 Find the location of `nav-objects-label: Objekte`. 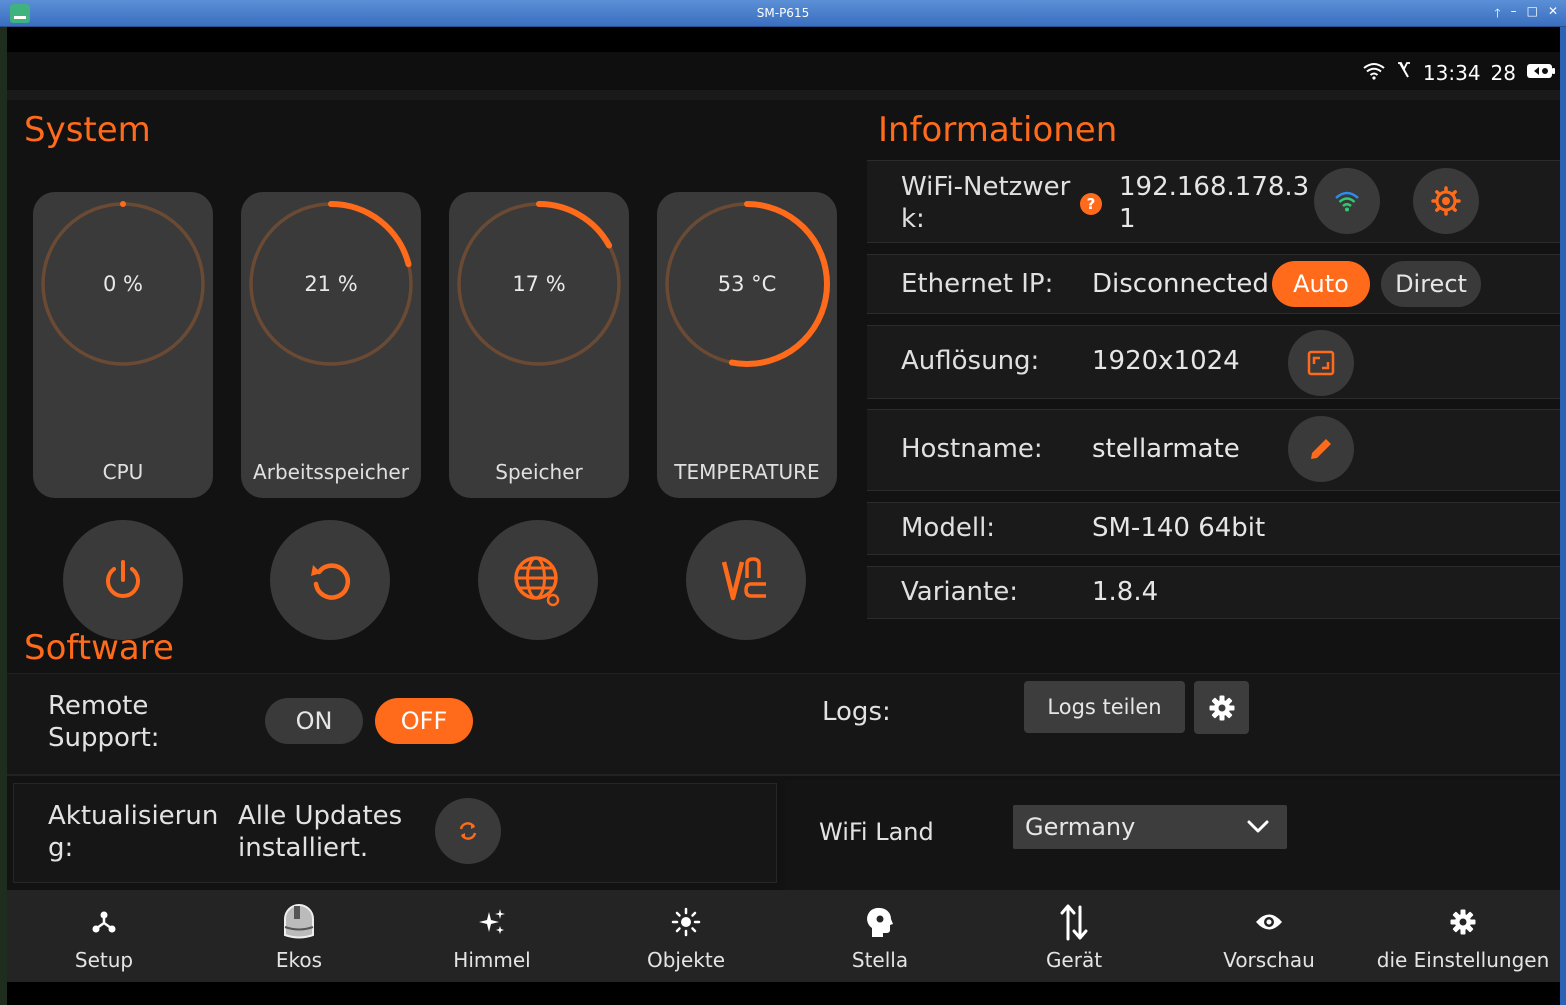

nav-objects-label: Objekte is located at coordinates (686, 960).